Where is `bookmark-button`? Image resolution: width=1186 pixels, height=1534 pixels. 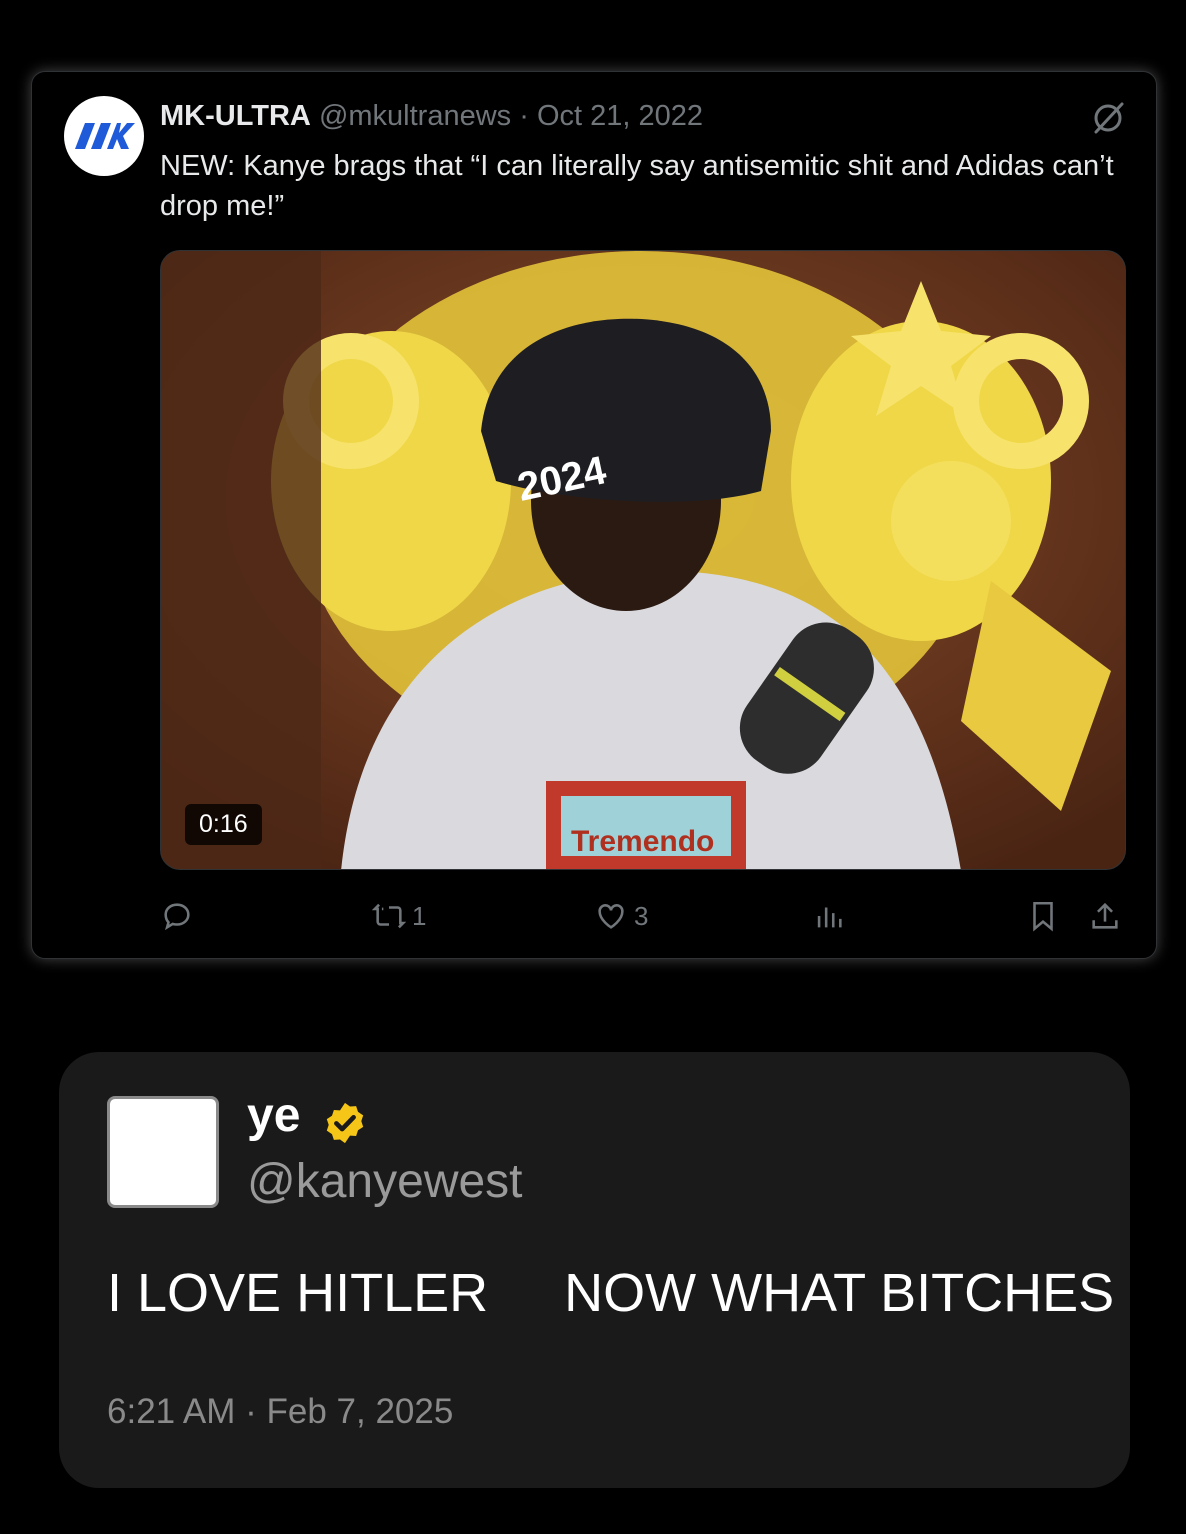 bookmark-button is located at coordinates (1043, 916).